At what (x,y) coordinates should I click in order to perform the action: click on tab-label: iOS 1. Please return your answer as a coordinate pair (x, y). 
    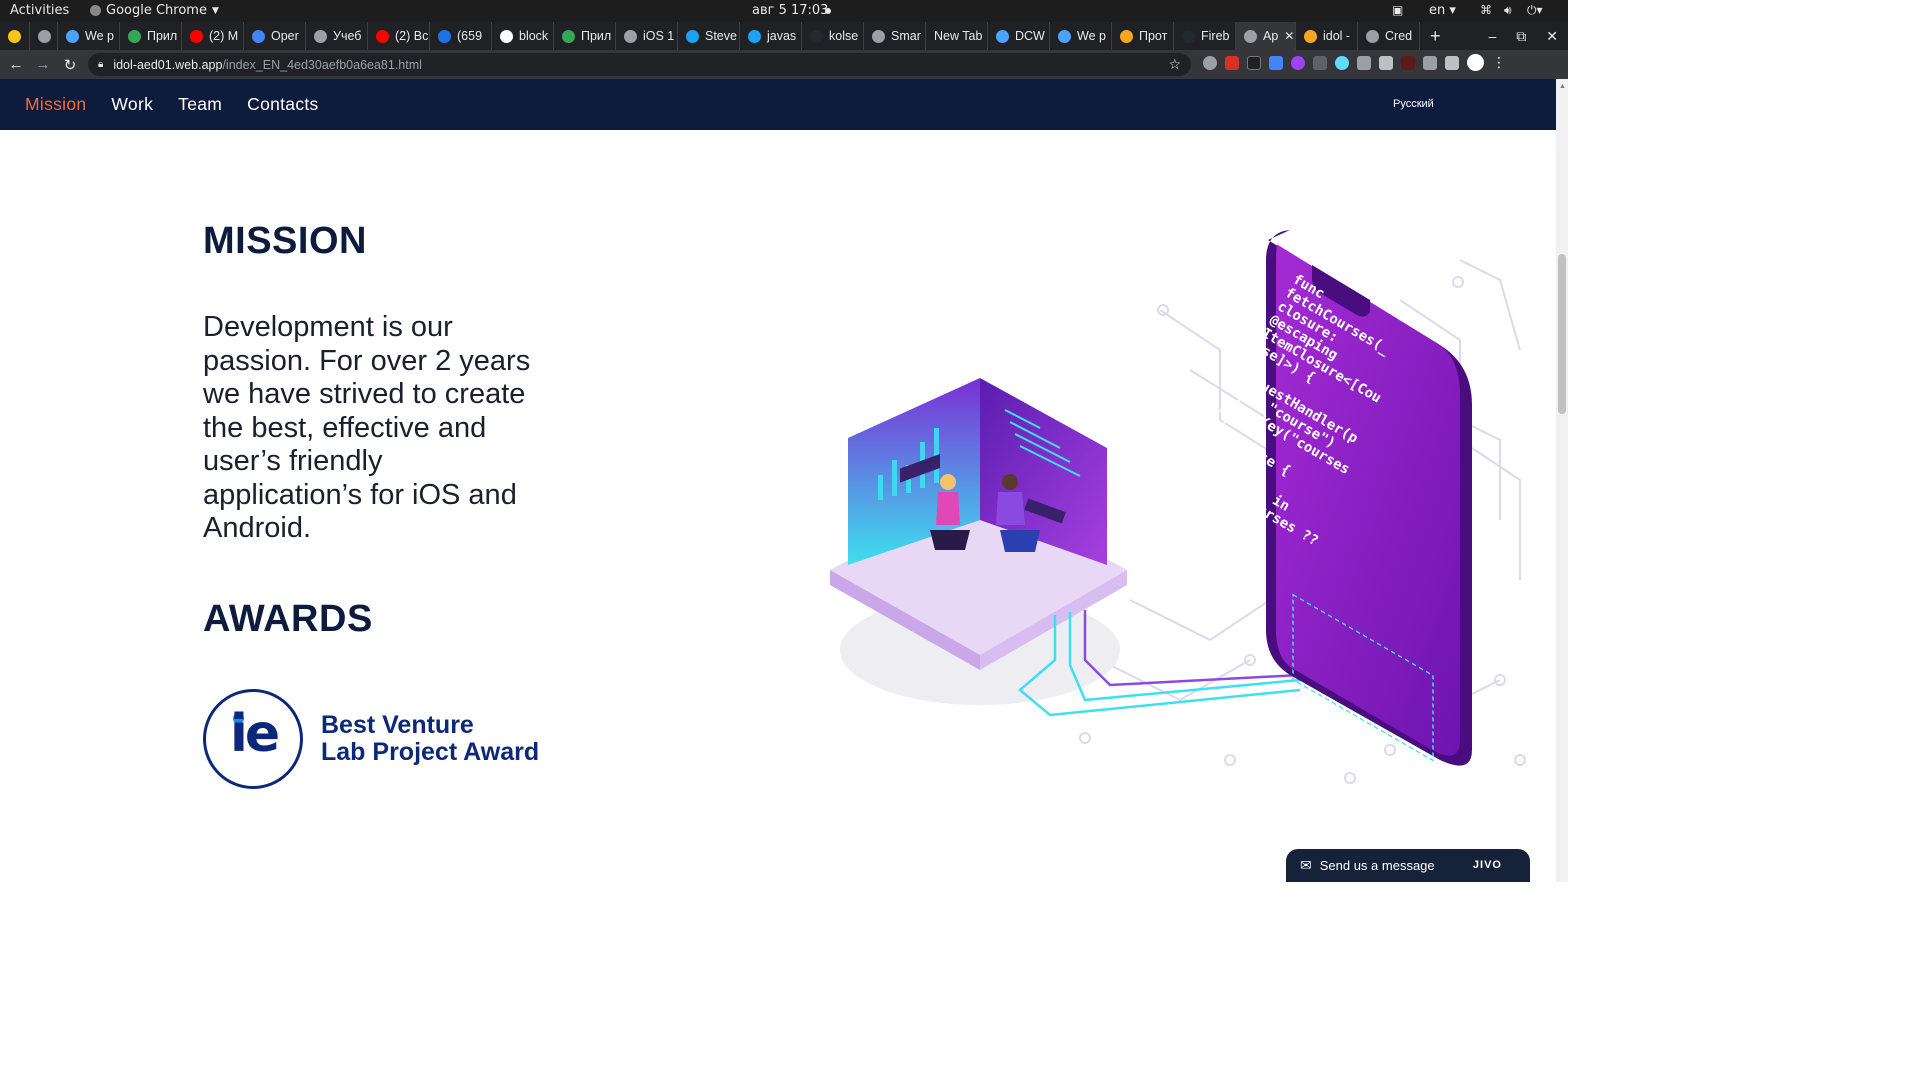
    Looking at the image, I should click on (659, 36).